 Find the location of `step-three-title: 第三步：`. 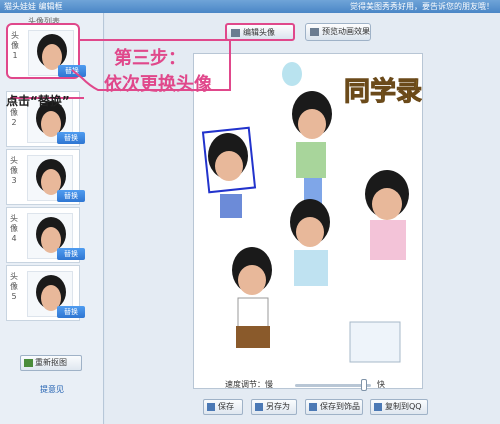

step-three-title: 第三步： is located at coordinates (150, 58).